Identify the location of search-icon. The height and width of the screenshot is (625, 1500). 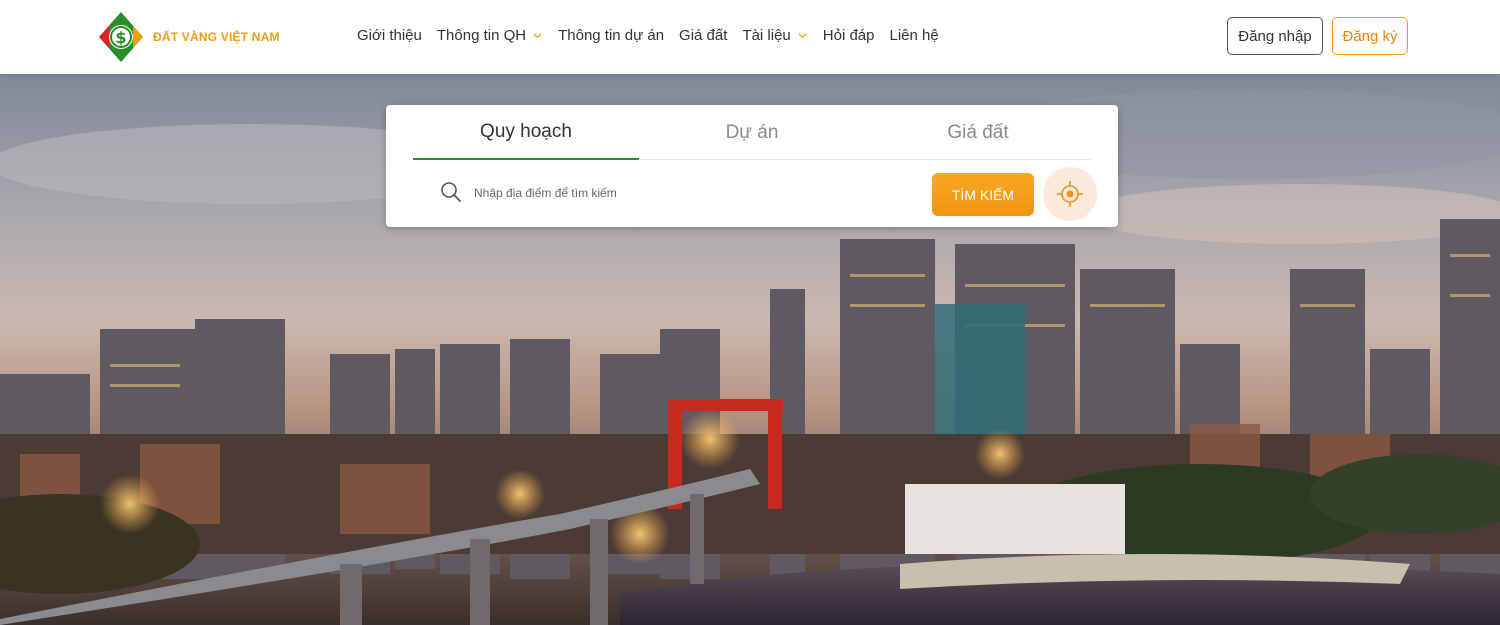
(451, 192).